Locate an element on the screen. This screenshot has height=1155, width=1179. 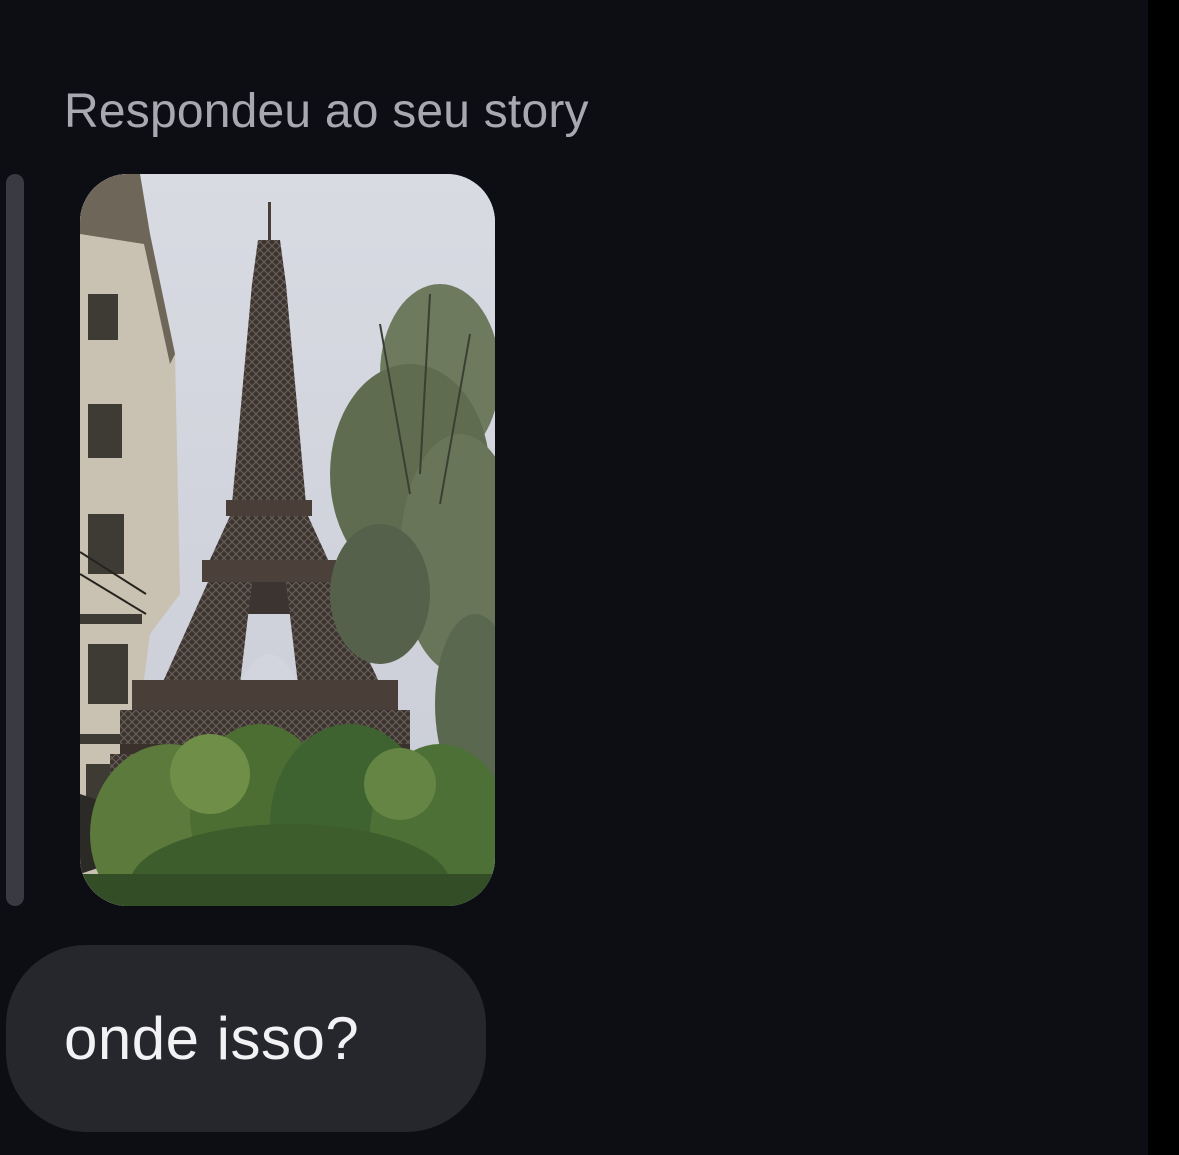
screen-edge is located at coordinates (1163, 577).